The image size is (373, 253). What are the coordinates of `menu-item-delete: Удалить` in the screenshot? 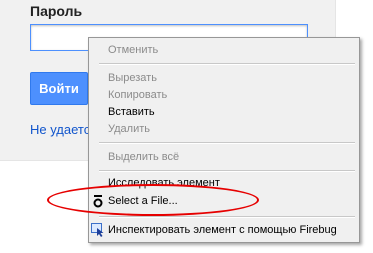 It's located at (224, 129).